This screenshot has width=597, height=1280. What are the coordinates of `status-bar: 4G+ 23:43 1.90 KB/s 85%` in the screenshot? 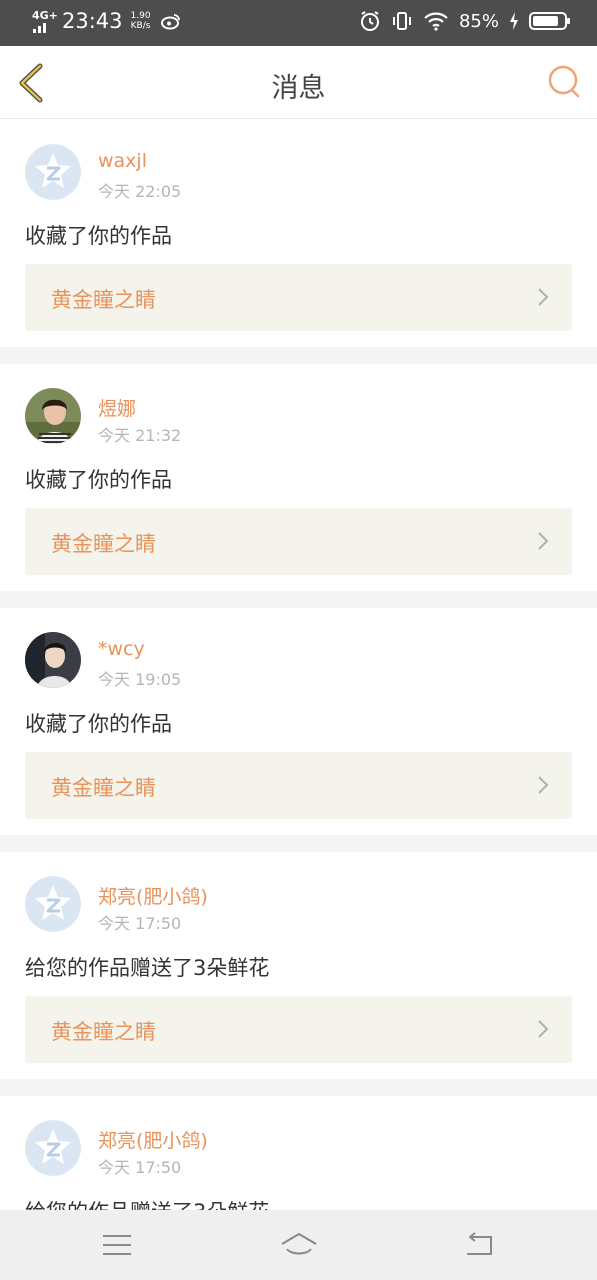 It's located at (298, 23).